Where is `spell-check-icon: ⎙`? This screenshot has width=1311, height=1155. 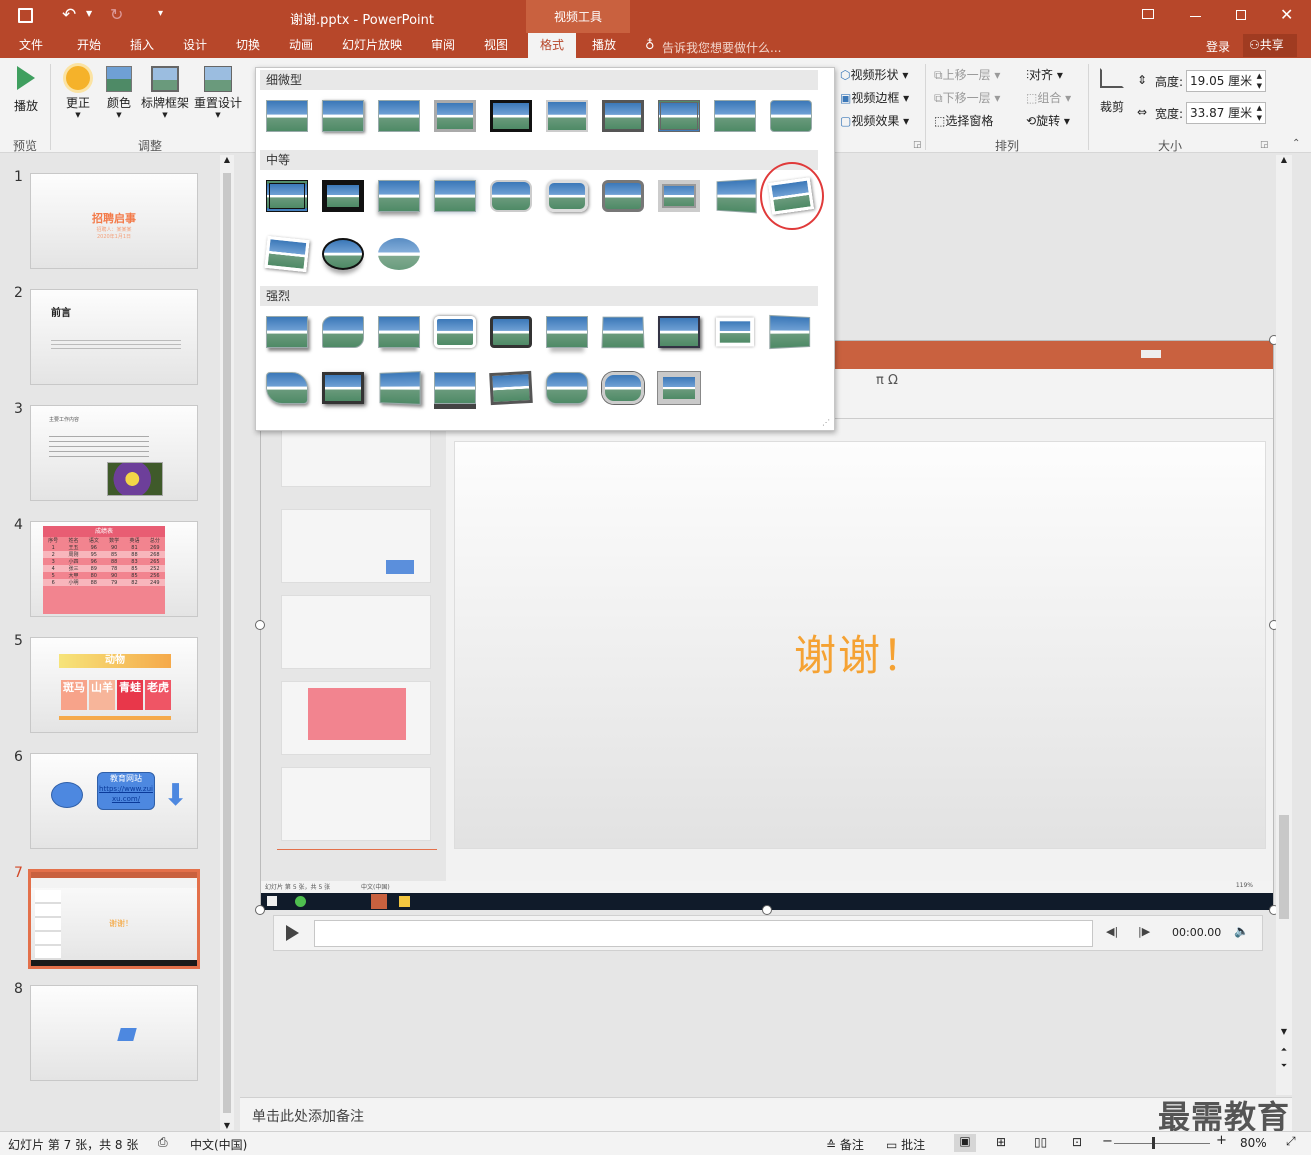
spell-check-icon: ⎙ is located at coordinates (163, 1142).